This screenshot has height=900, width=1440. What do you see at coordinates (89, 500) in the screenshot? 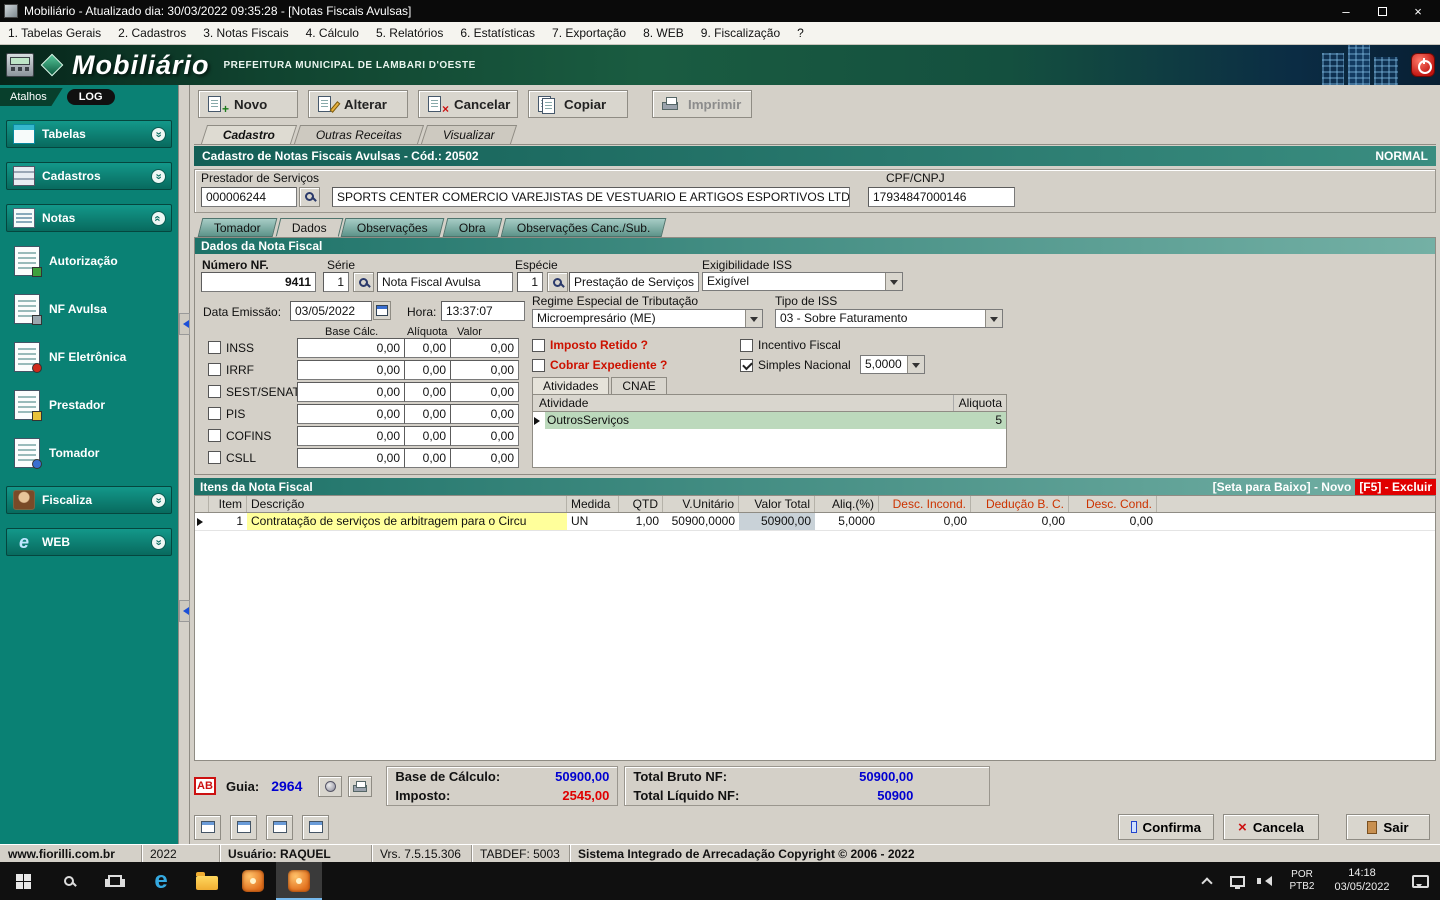
I see `sidebar-group-fiscaliza: Fiscaliza »` at bounding box center [89, 500].